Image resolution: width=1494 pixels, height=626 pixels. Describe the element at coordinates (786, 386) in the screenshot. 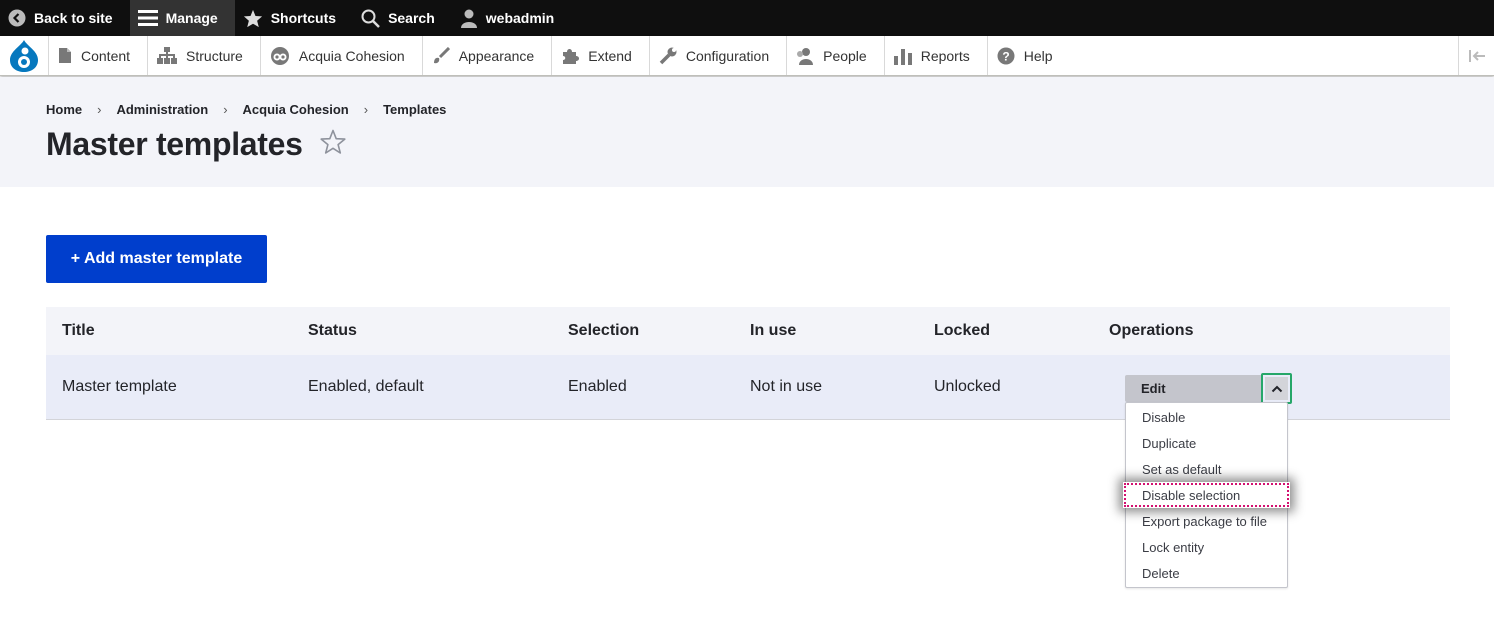

I see `cell-in-use: Not in use` at that location.